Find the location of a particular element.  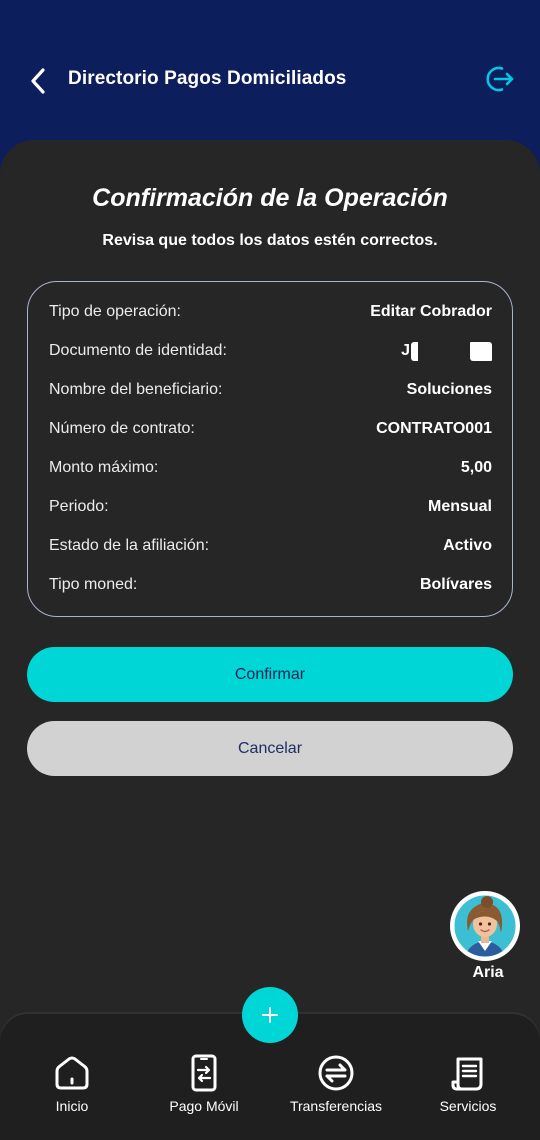

detail-value: Bolívares is located at coordinates (455, 584).